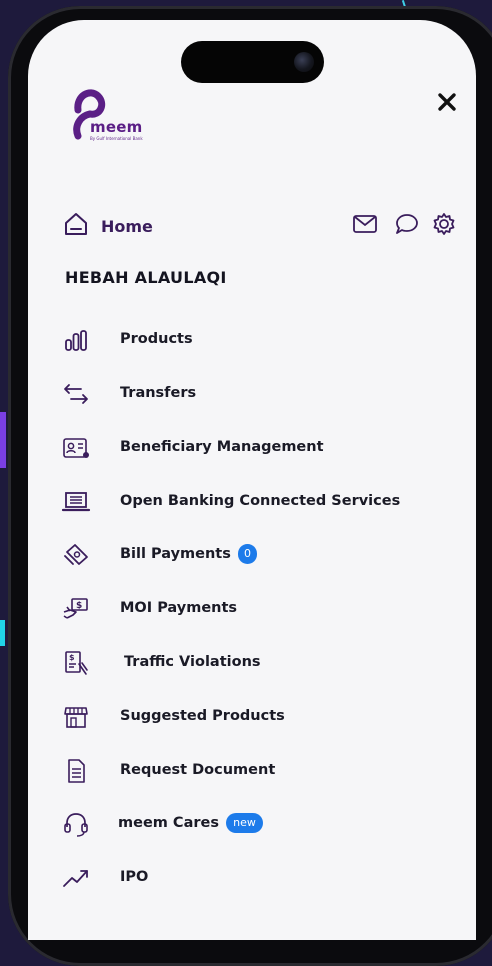 The image size is (492, 966). Describe the element at coordinates (116, 127) in the screenshot. I see `logo-wordmark: meem` at that location.